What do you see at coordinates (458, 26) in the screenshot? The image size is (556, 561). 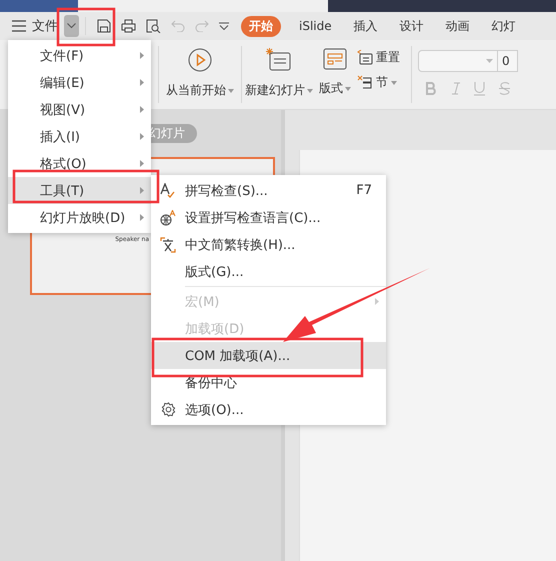 I see `ribbon-tab: 动画` at bounding box center [458, 26].